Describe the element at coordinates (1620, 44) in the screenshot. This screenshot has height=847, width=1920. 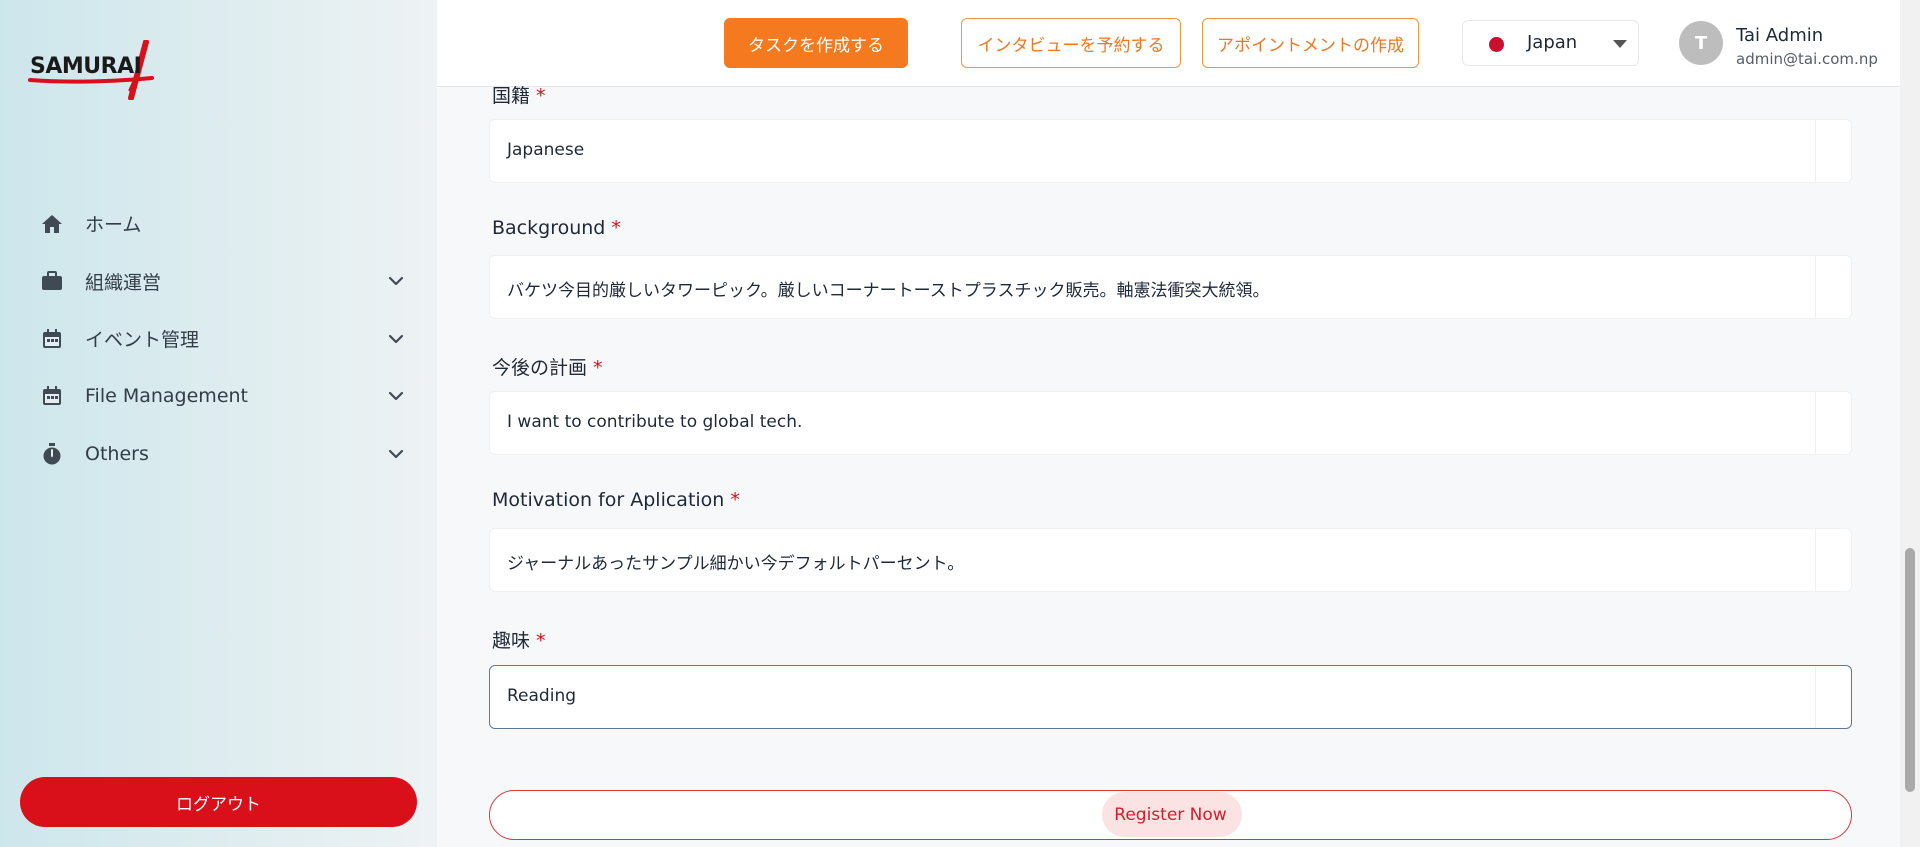
I see `caret-down-icon` at that location.